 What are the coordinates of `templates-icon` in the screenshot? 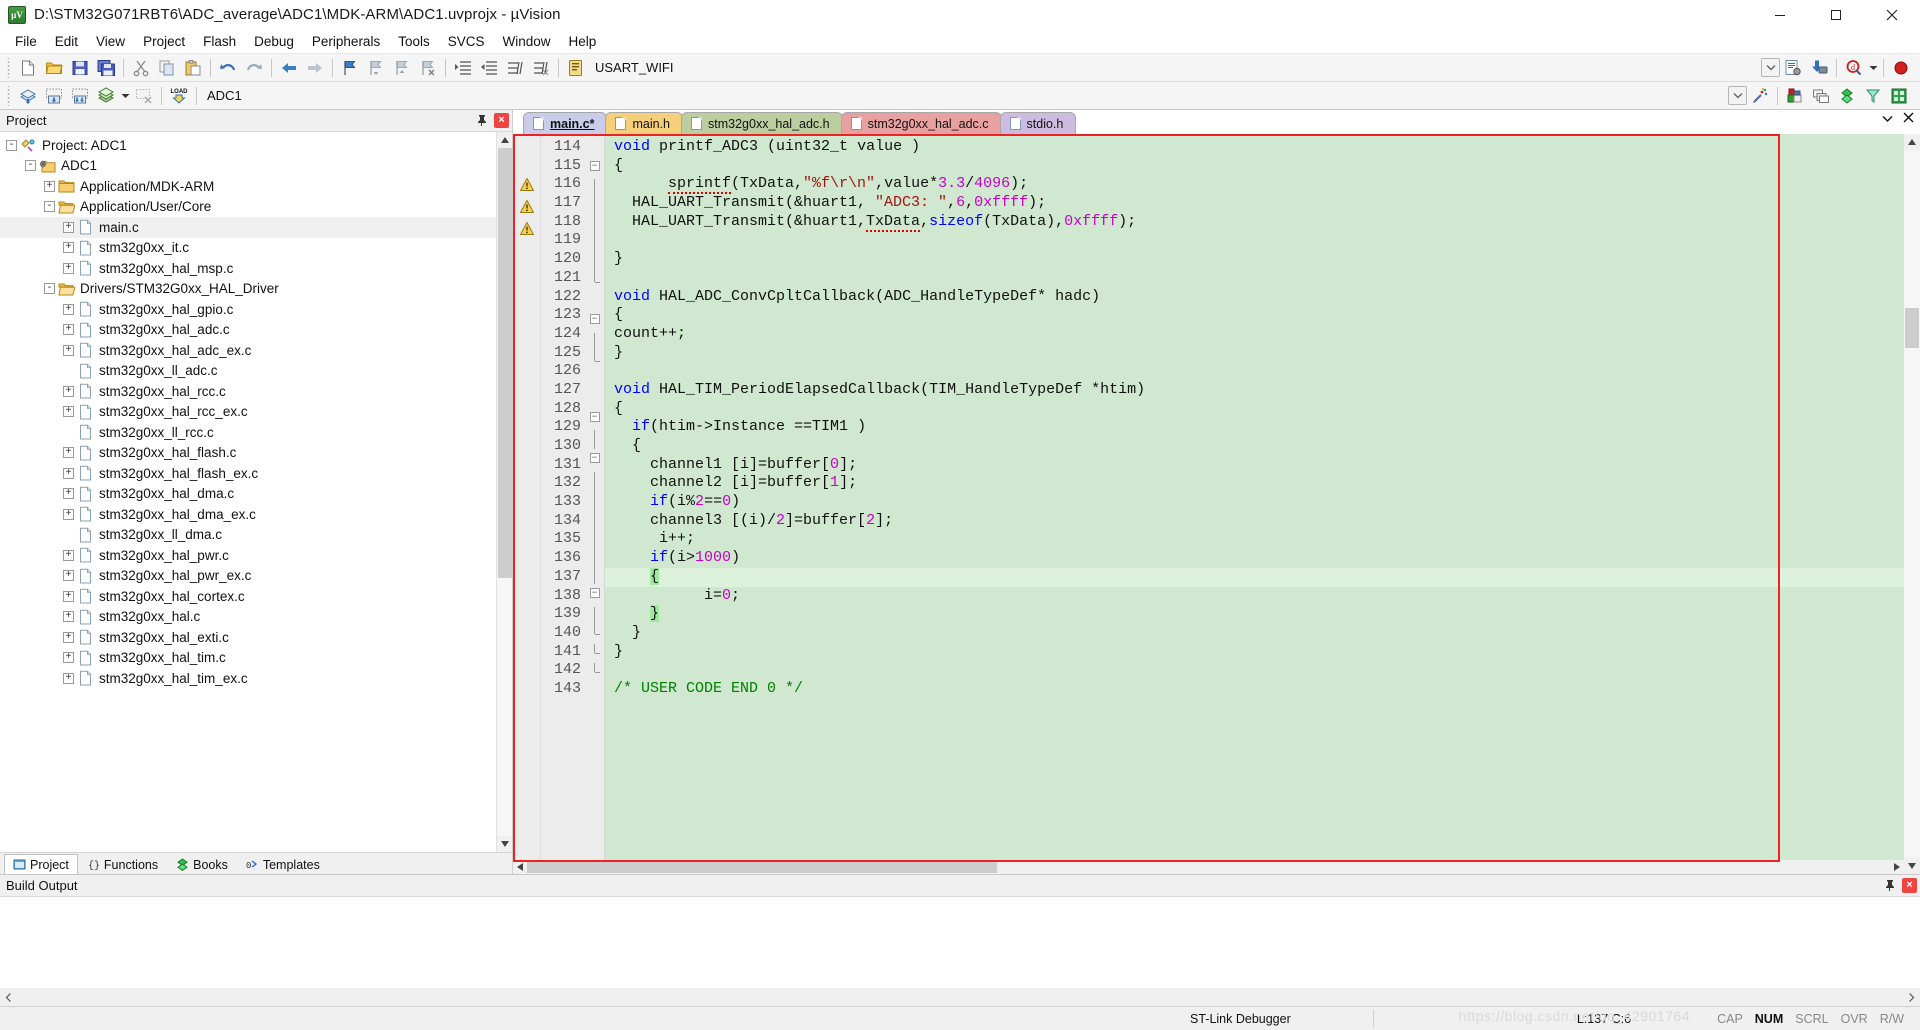 It's located at (1899, 96).